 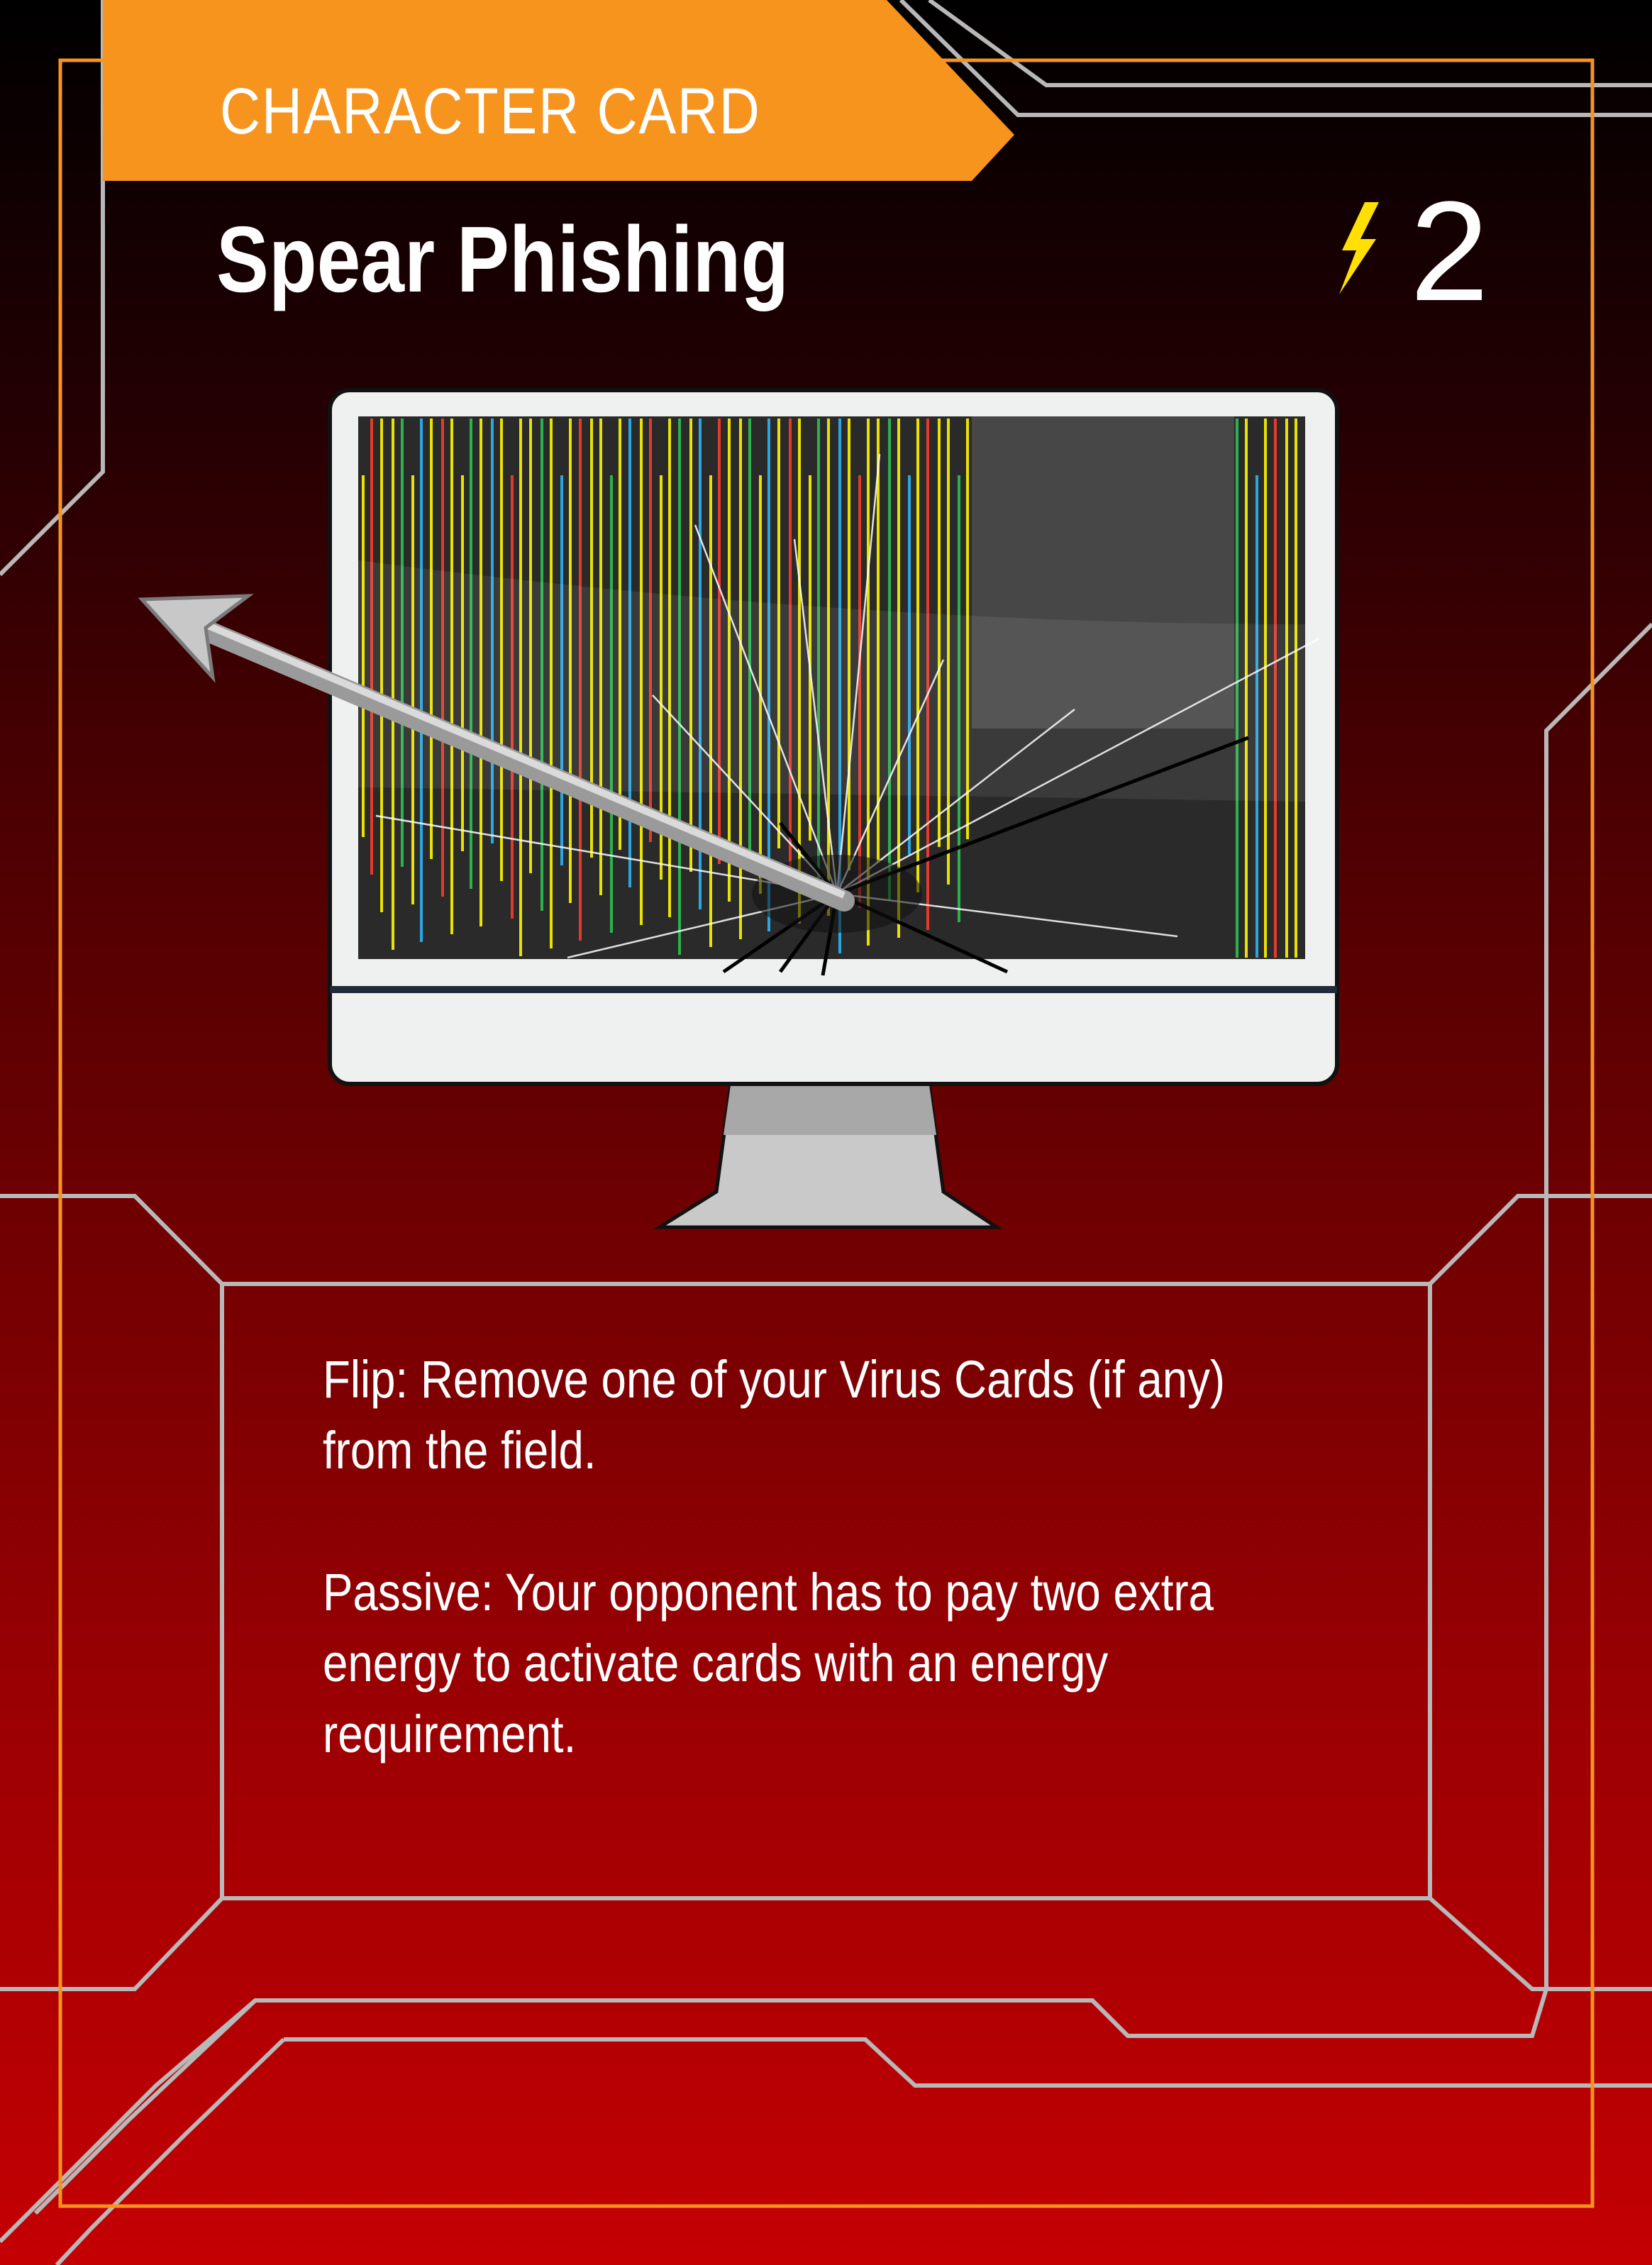 I want to click on card-type-label: CHARACTER CARD, so click(x=490, y=111).